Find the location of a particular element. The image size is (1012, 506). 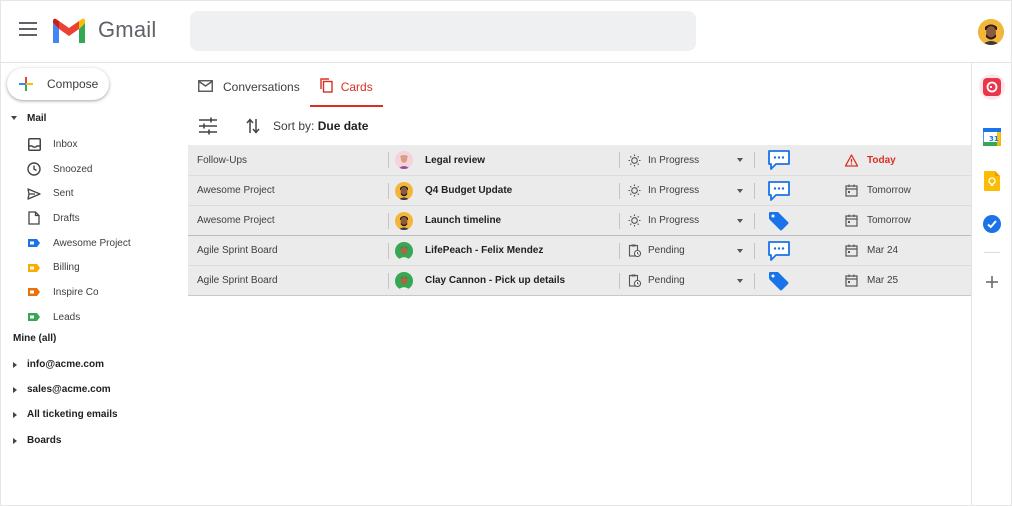

account-item-all-ticketing: All ticketing emails is located at coordinates (65, 414).